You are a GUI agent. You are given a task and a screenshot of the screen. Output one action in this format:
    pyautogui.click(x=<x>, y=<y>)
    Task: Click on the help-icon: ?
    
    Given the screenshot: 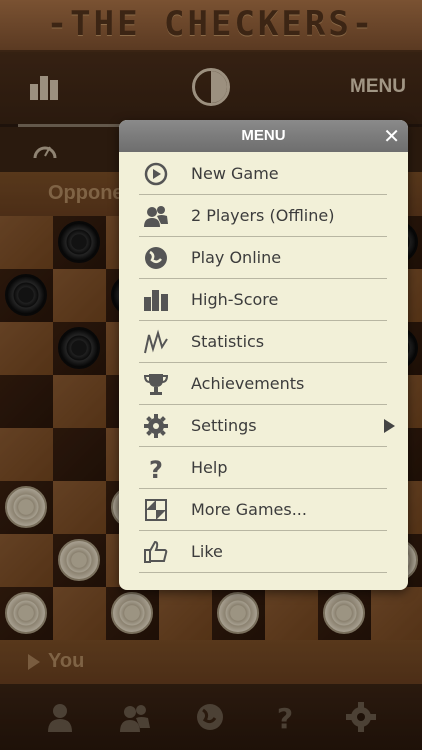 What is the action you would take?
    pyautogui.click(x=156, y=468)
    